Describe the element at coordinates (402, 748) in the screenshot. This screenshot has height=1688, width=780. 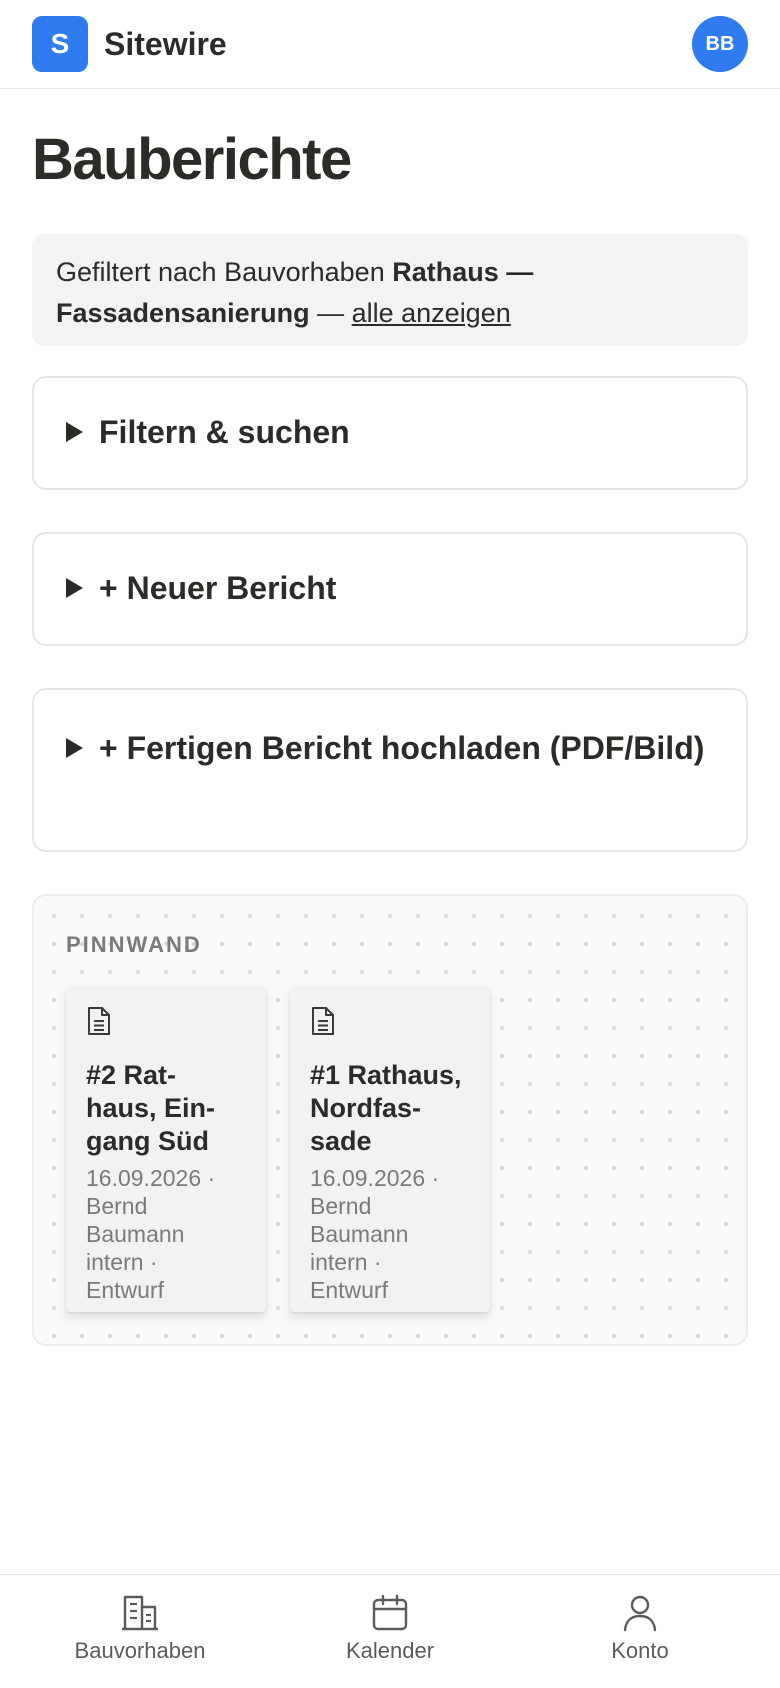
I see `upload-report-label: + Fertigen Bericht hochladen (PDF/Bild)` at that location.